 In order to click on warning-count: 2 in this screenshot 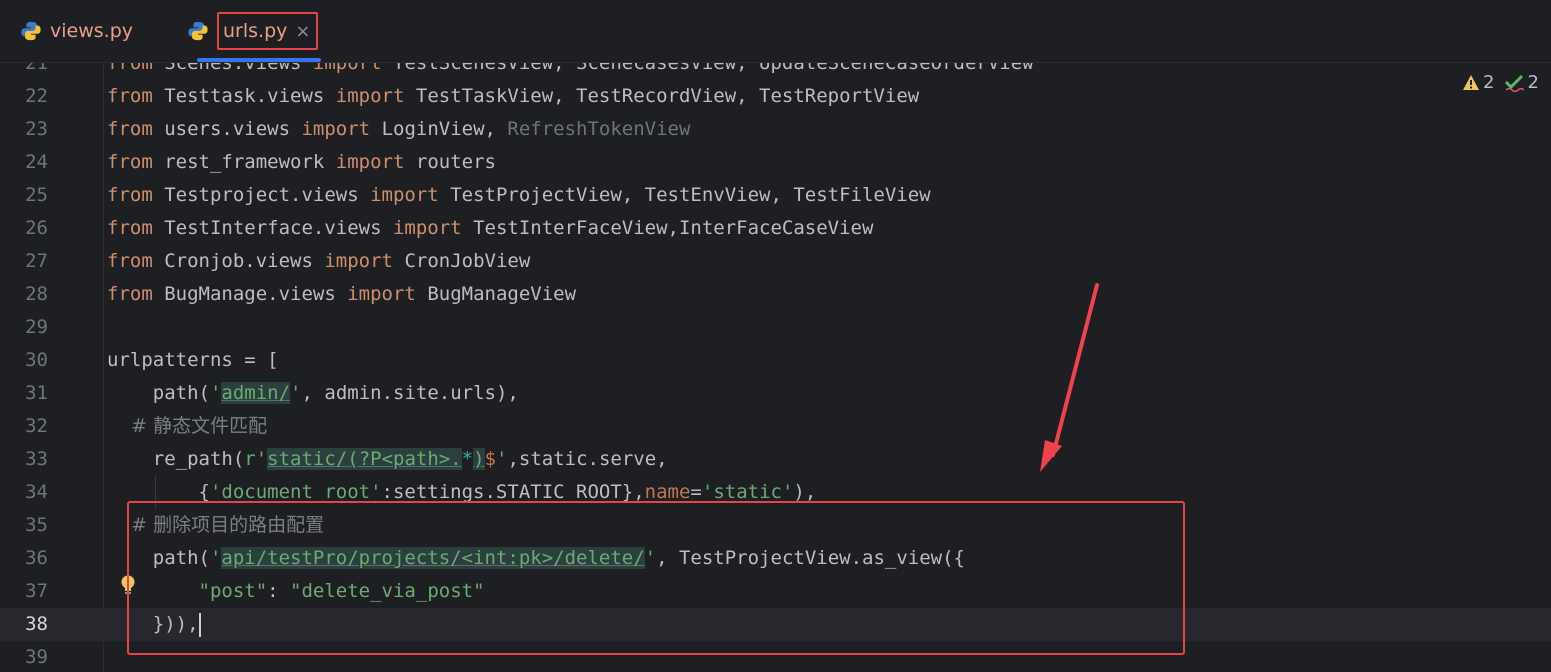, I will do `click(1489, 82)`.